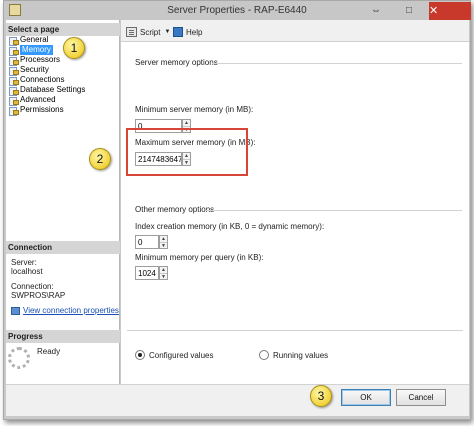  I want to click on highlight-box, so click(187, 152).